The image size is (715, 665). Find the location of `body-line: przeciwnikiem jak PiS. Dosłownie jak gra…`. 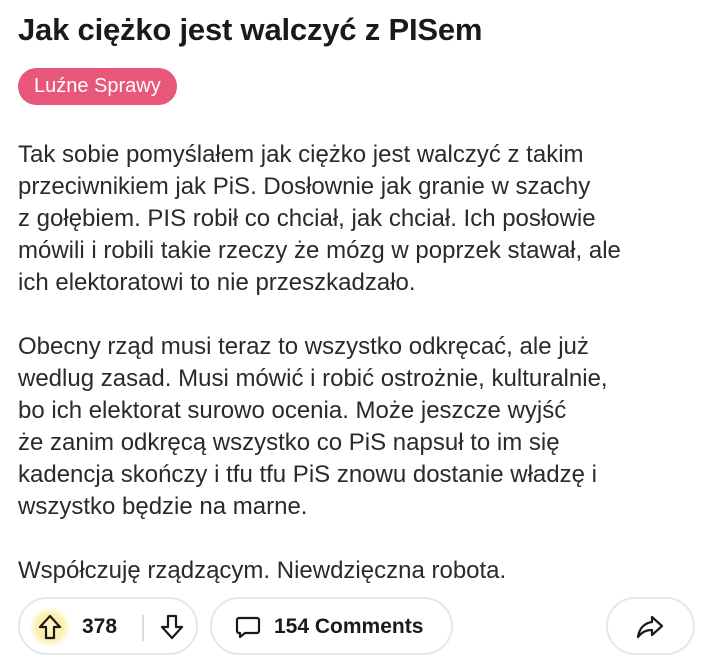

body-line: przeciwnikiem jak PiS. Dosłownie jak gra… is located at coordinates (304, 186).